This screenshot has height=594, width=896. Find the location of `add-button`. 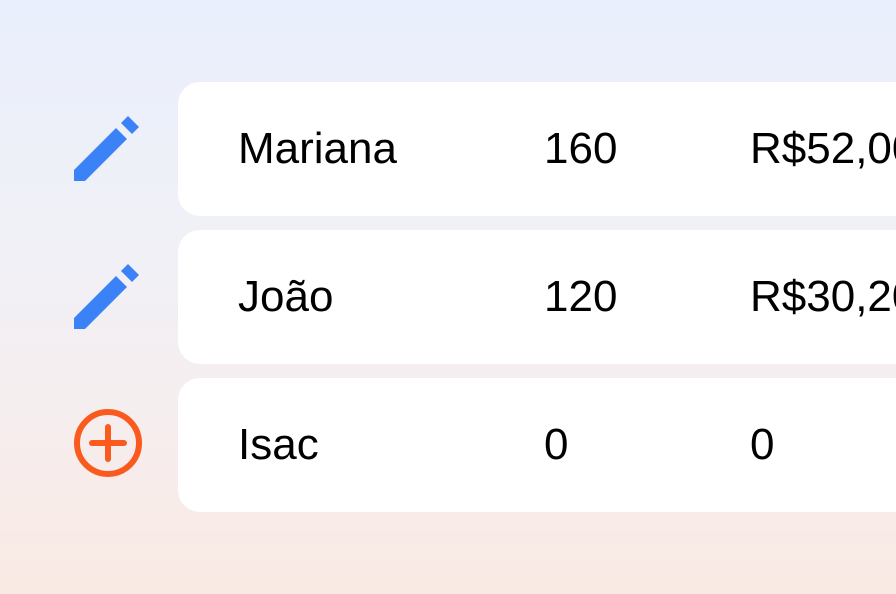

add-button is located at coordinates (108, 443).